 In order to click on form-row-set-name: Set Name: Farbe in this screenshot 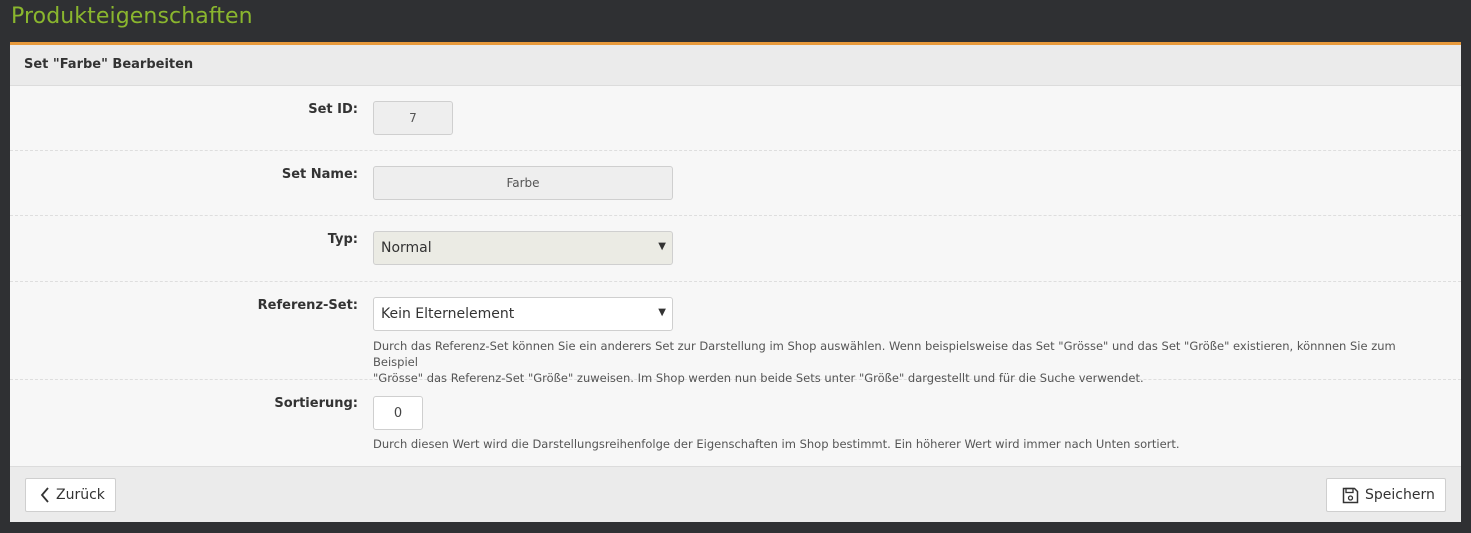, I will do `click(735, 183)`.